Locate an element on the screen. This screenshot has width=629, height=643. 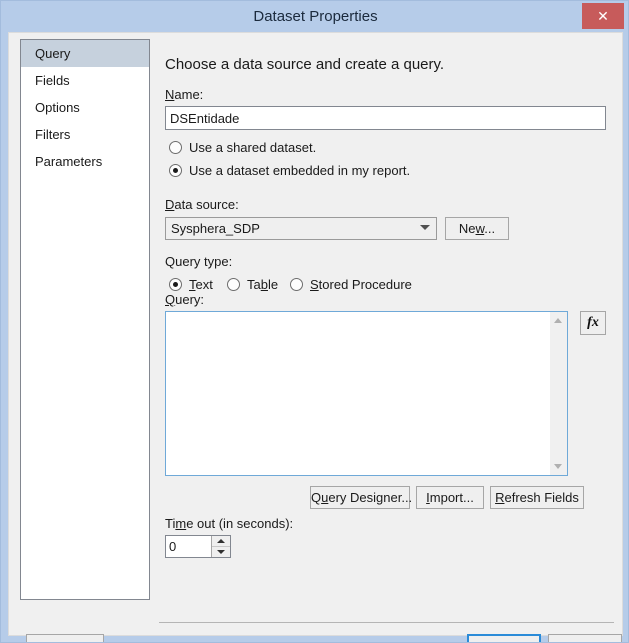
footer-divider is located at coordinates (386, 622).